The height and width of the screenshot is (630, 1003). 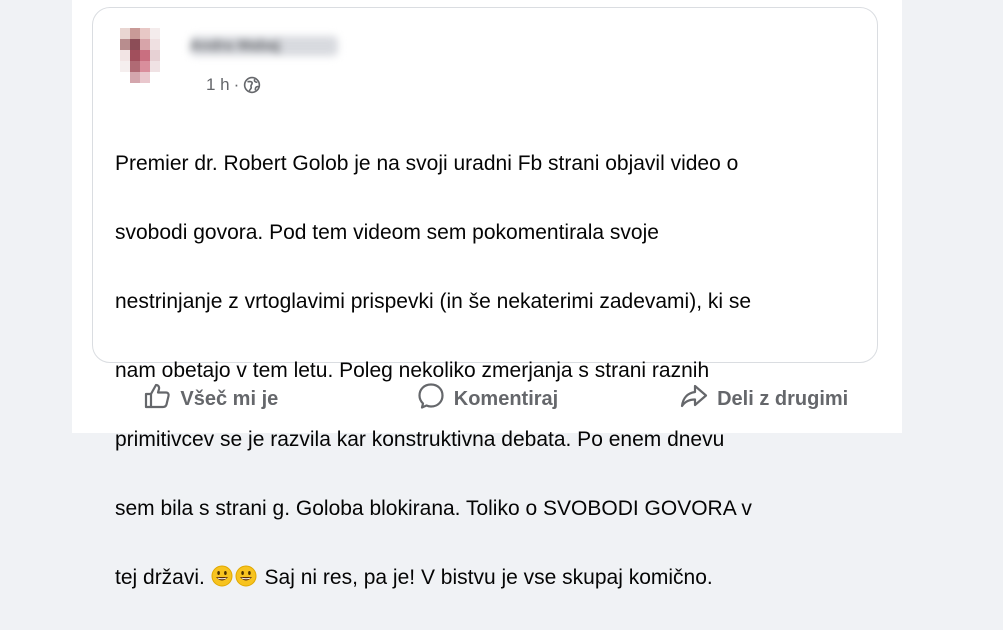 I want to click on comment-icon, so click(x=431, y=399).